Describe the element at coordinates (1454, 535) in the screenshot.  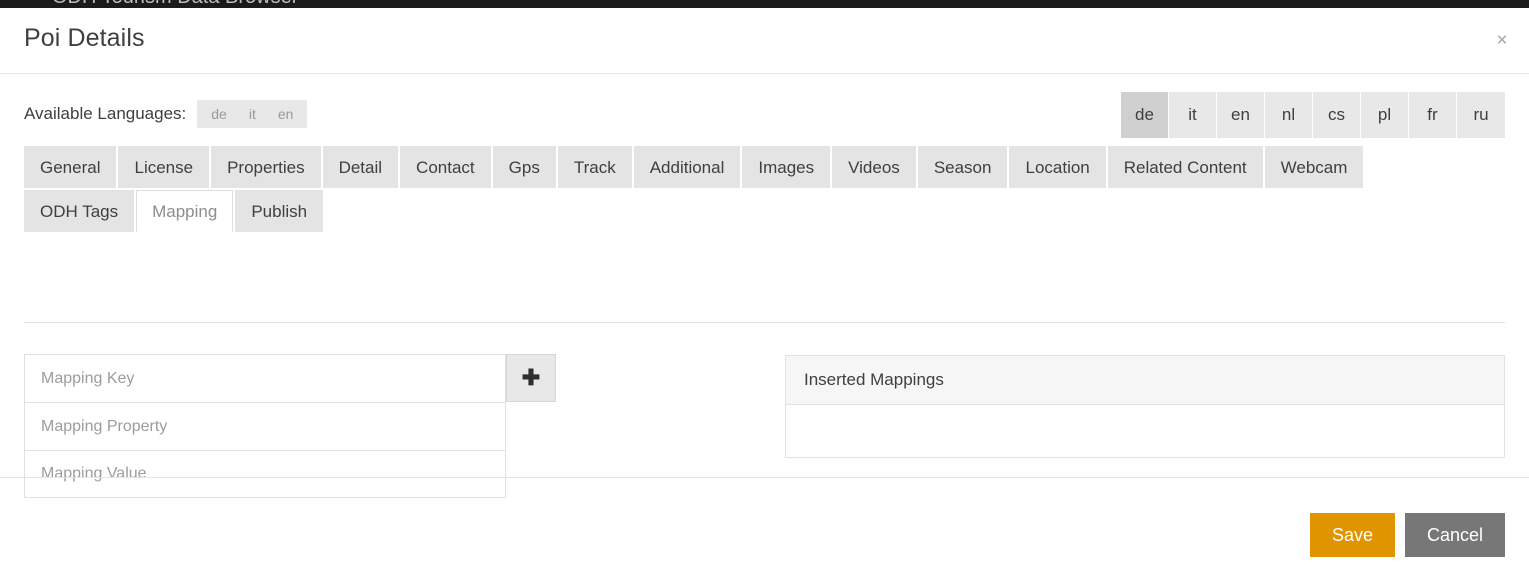
I see `cancel-button: Cancel` at that location.